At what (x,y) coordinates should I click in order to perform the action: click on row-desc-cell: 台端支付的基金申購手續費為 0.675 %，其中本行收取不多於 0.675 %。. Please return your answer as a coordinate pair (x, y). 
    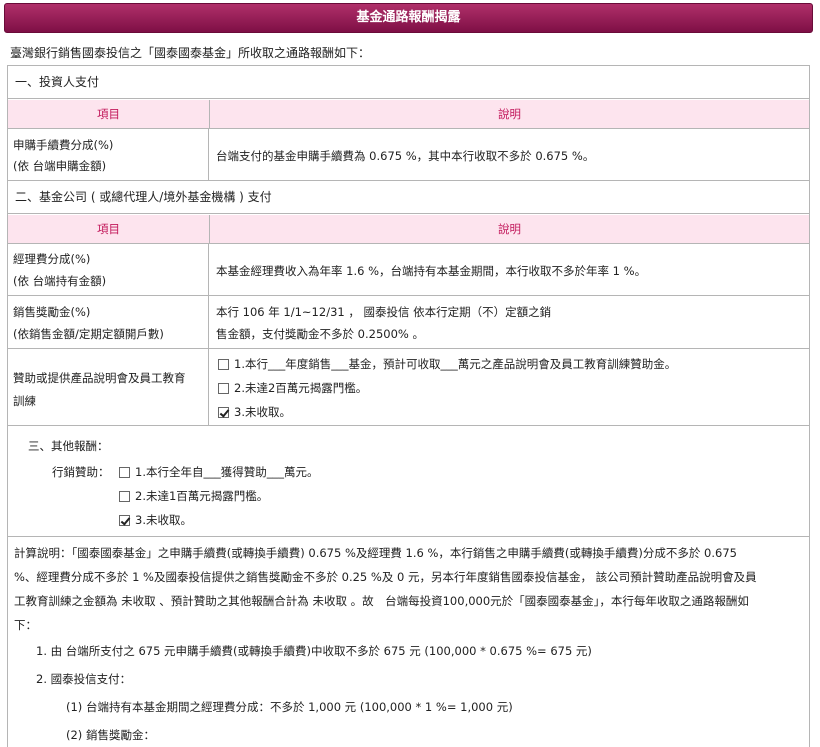
    Looking at the image, I should click on (509, 154).